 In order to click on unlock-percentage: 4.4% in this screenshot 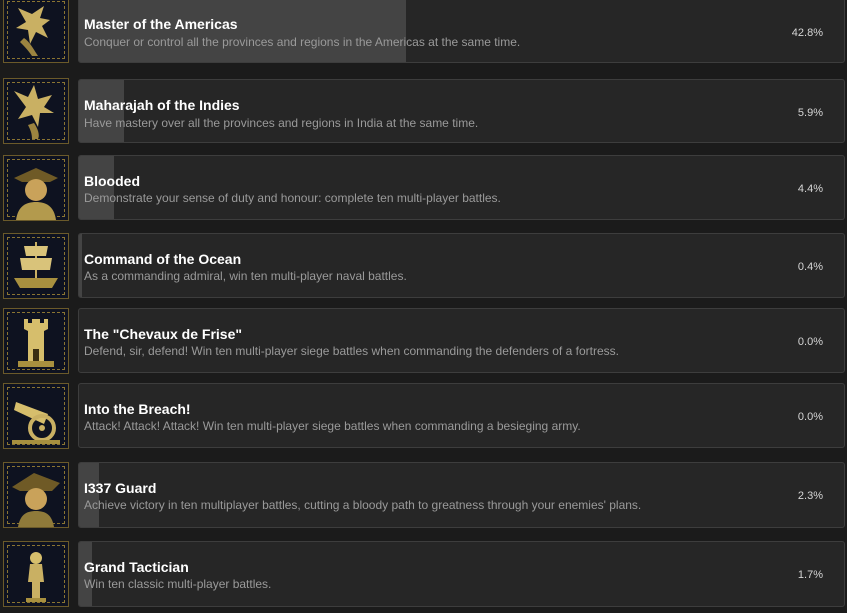, I will do `click(810, 189)`.